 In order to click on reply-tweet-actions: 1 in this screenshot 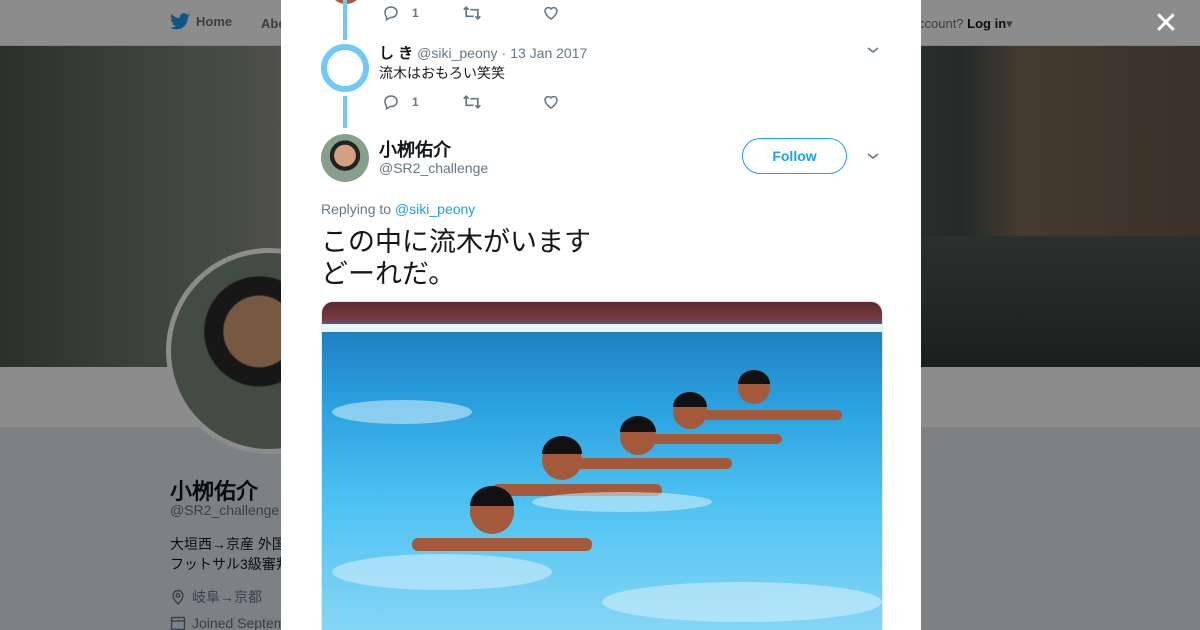, I will do `click(502, 102)`.